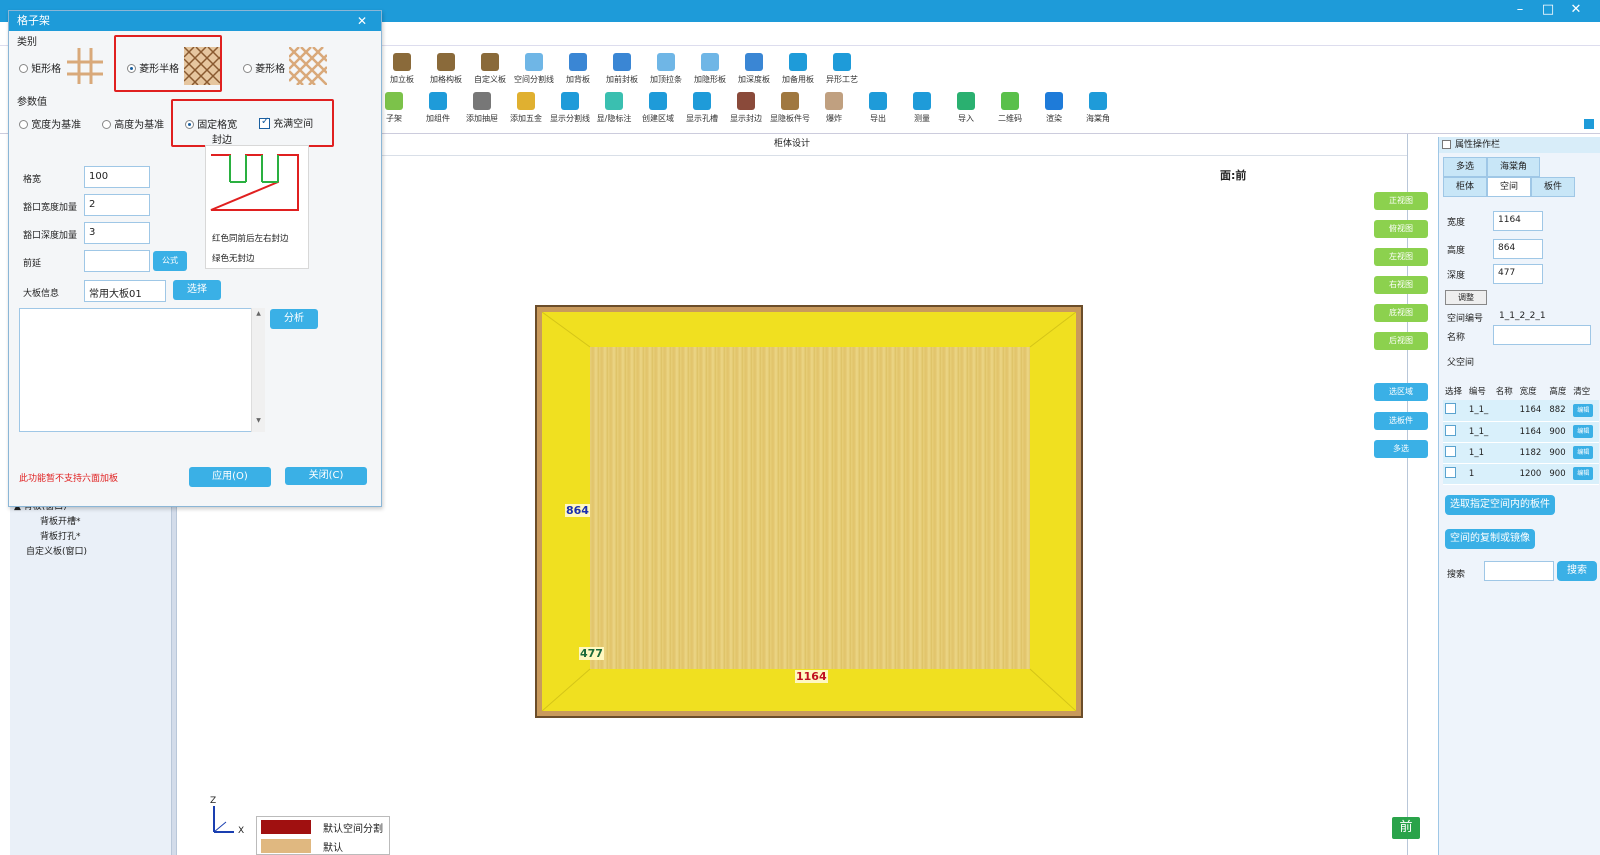 The width and height of the screenshot is (1600, 855). Describe the element at coordinates (1466, 297) in the screenshot. I see `adjust-button: 调整` at that location.